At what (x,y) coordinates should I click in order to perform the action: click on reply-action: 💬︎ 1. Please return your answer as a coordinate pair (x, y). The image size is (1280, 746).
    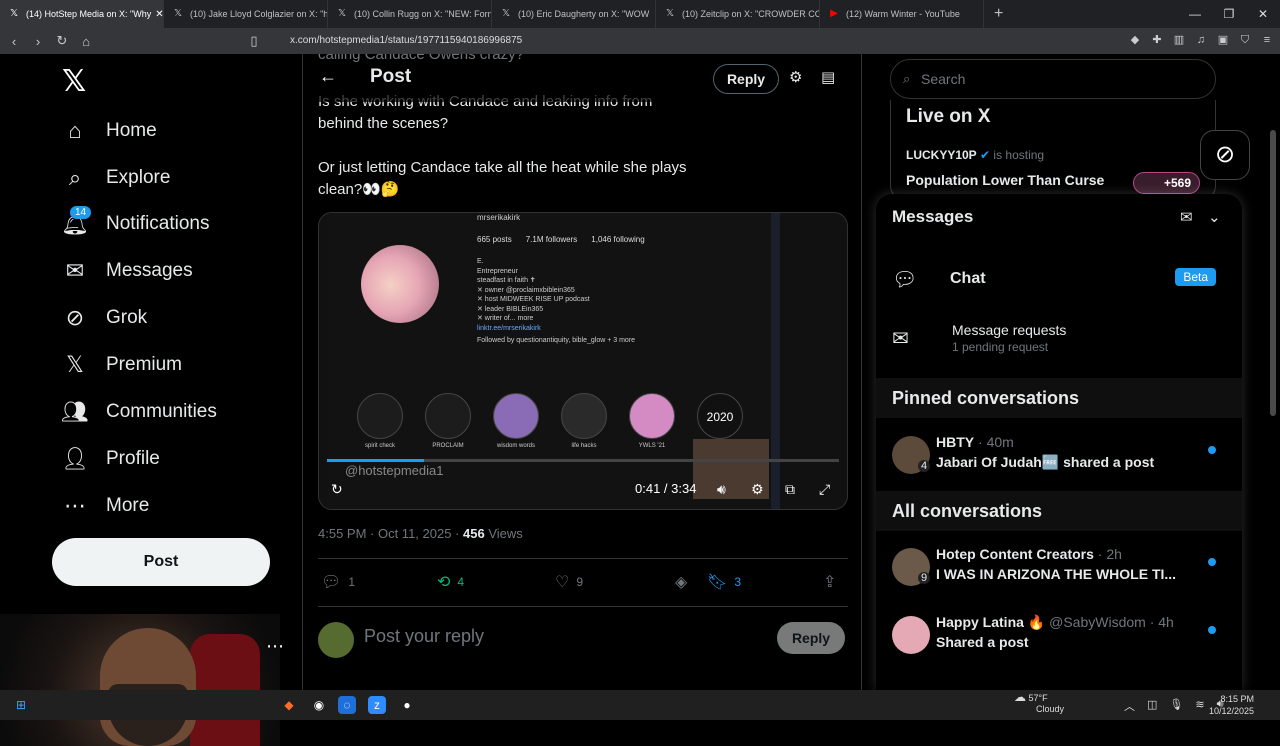
    Looking at the image, I should click on (338, 582).